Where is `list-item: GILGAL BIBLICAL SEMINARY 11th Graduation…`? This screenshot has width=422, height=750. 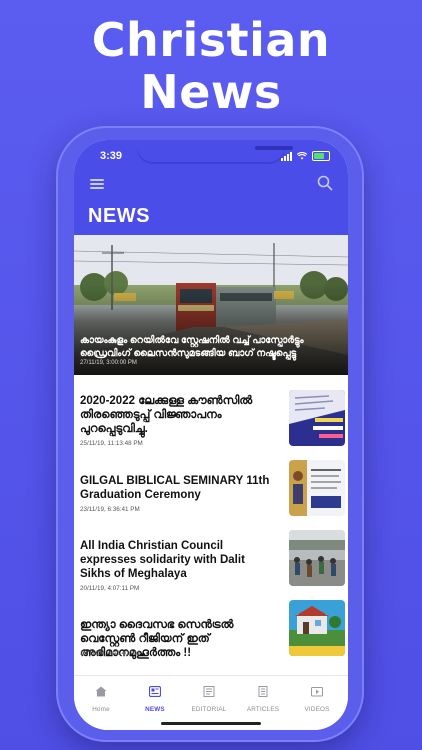
list-item: GILGAL BIBLICAL SEMINARY 11th Graduation… is located at coordinates (211, 490).